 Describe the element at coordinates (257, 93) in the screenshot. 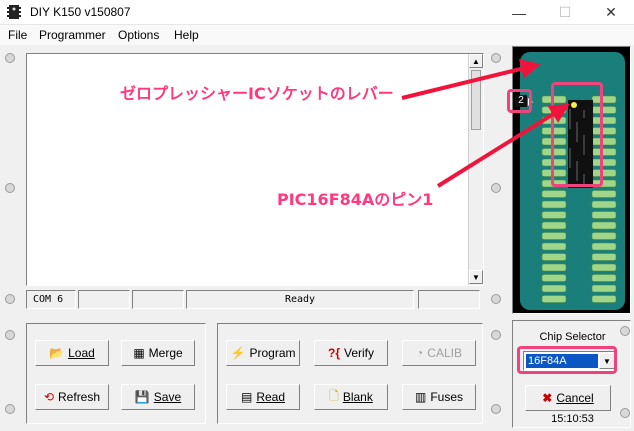

I see `annotation-lever-text: ゼロプレッシャーICソケットのレバー` at that location.